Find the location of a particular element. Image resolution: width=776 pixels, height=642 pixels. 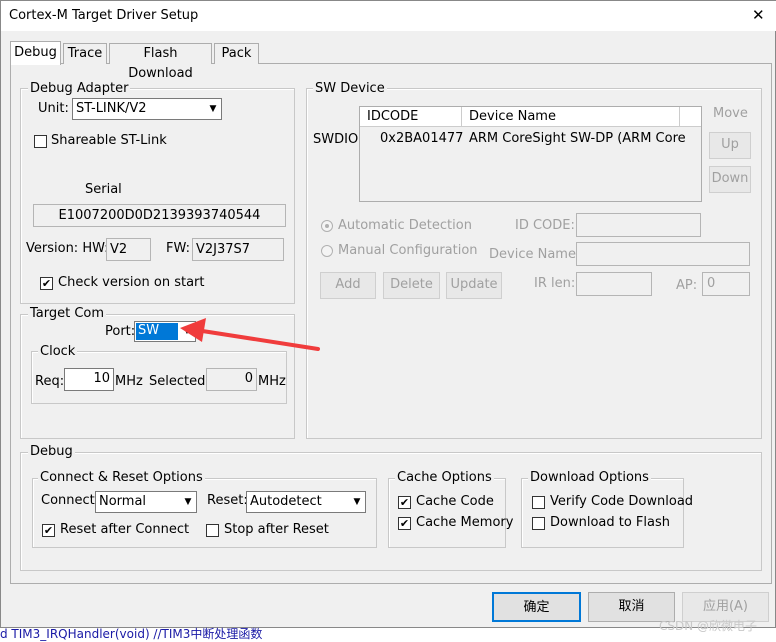

tab-debug: Debug is located at coordinates (35, 53).